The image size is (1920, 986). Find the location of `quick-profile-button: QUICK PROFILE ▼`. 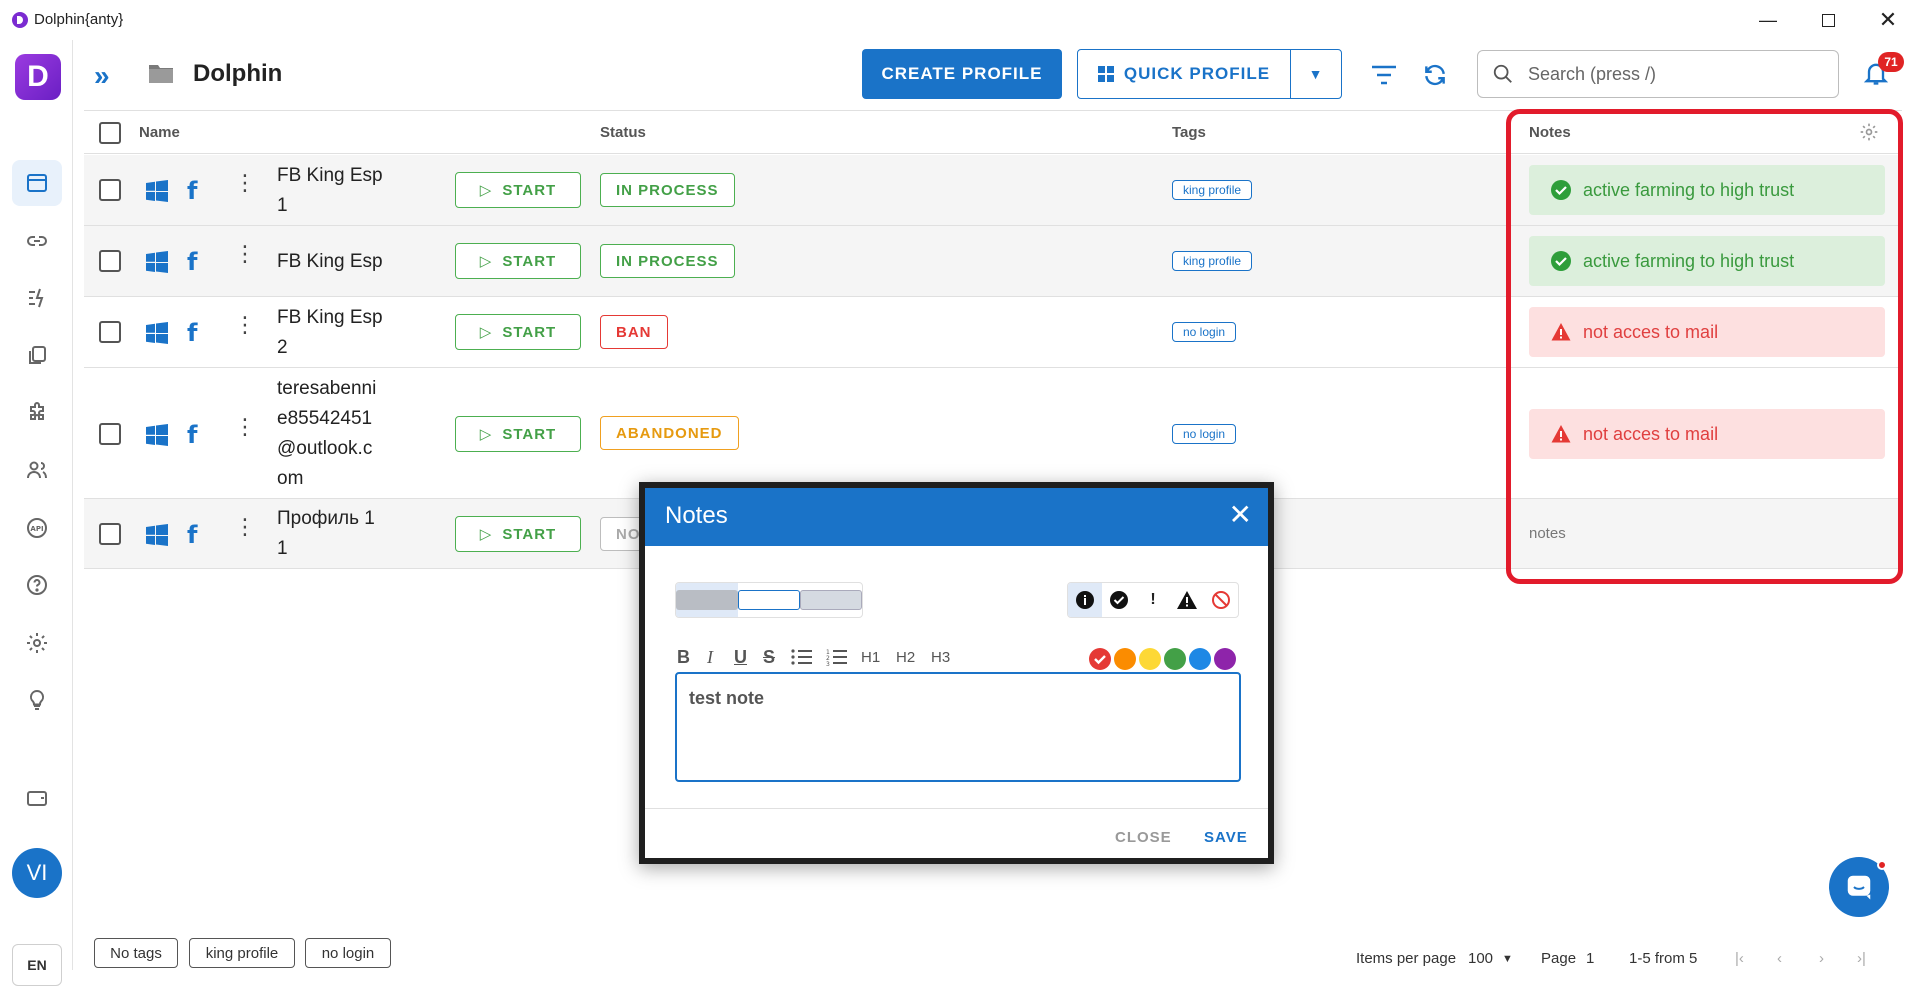

quick-profile-button: QUICK PROFILE ▼ is located at coordinates (1209, 74).